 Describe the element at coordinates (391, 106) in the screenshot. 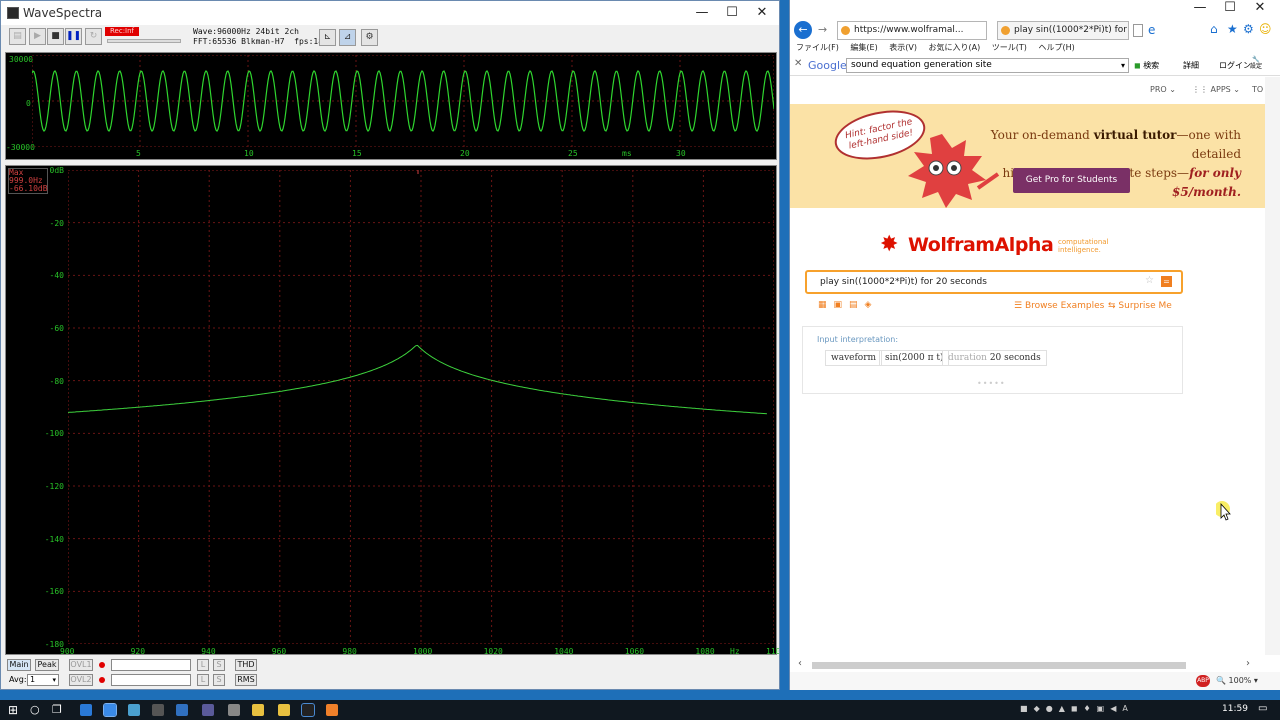

I see `waveform-scope: 30000 0 -30000 5 10 15 20 25 ms 30` at that location.